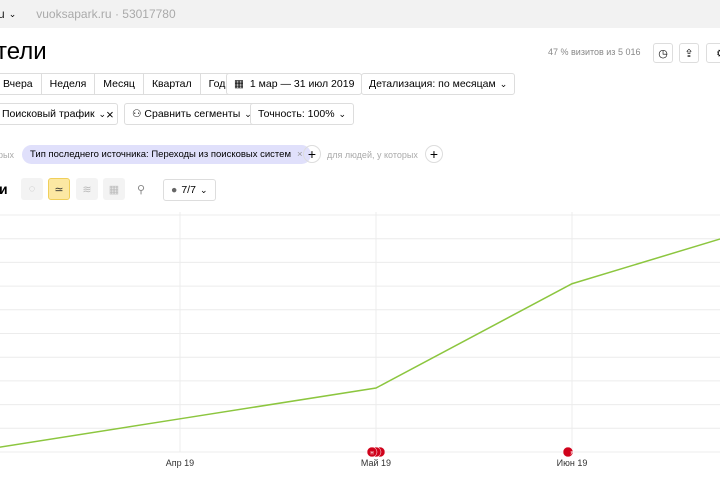 The width and height of the screenshot is (720, 480). I want to click on map-view-button: ⚲, so click(141, 189).